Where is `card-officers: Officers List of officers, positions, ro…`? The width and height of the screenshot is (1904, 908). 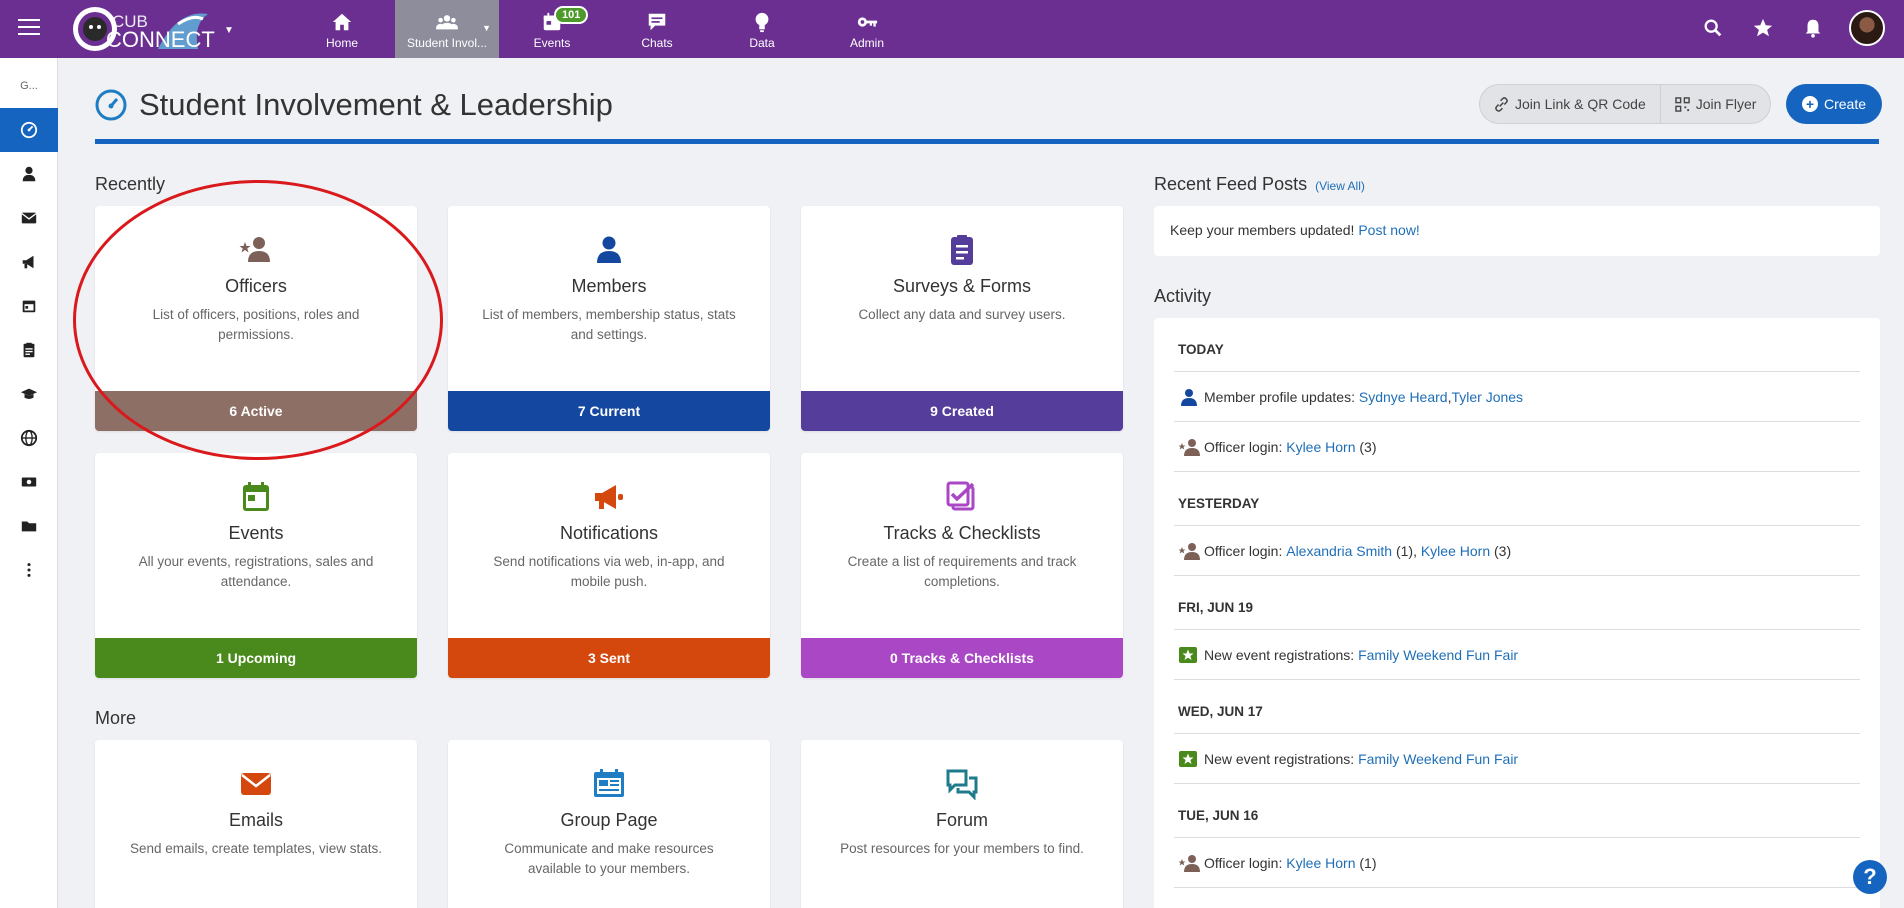 card-officers: Officers List of officers, positions, ro… is located at coordinates (256, 318).